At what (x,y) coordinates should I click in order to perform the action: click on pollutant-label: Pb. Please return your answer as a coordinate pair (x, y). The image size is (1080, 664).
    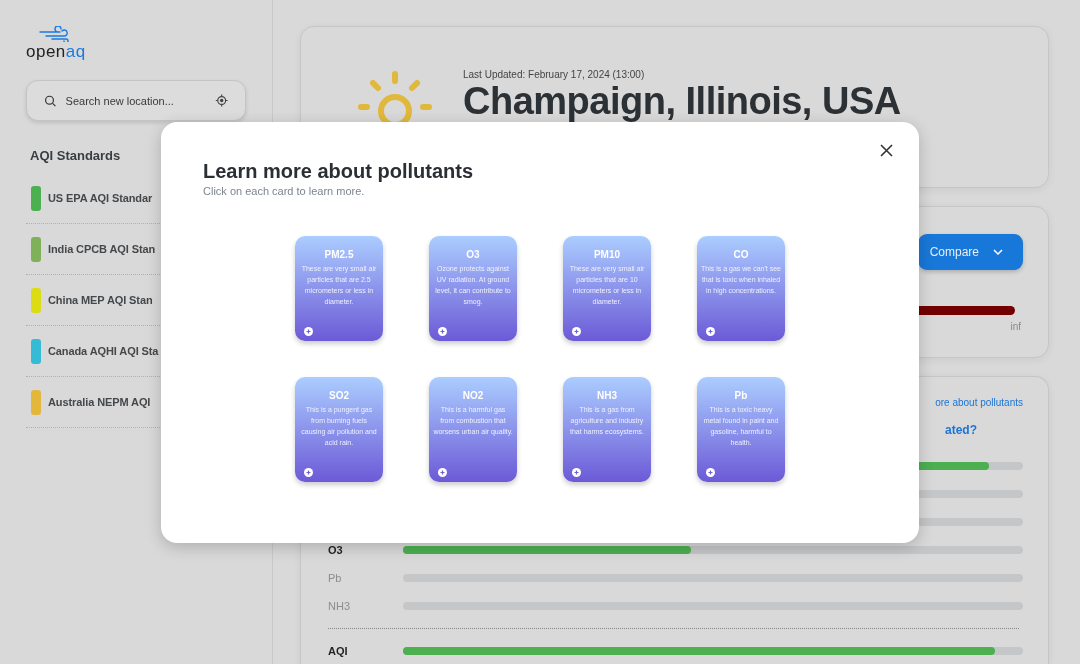
    Looking at the image, I should click on (335, 578).